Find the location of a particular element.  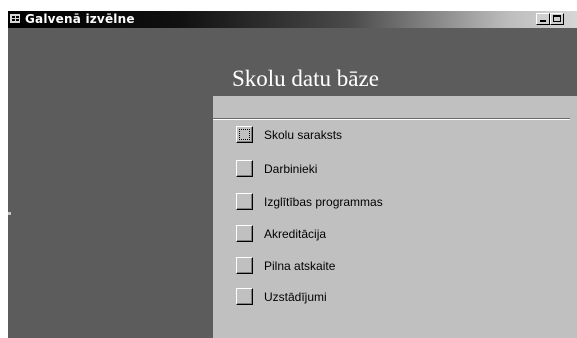

form-icon is located at coordinates (15, 18).